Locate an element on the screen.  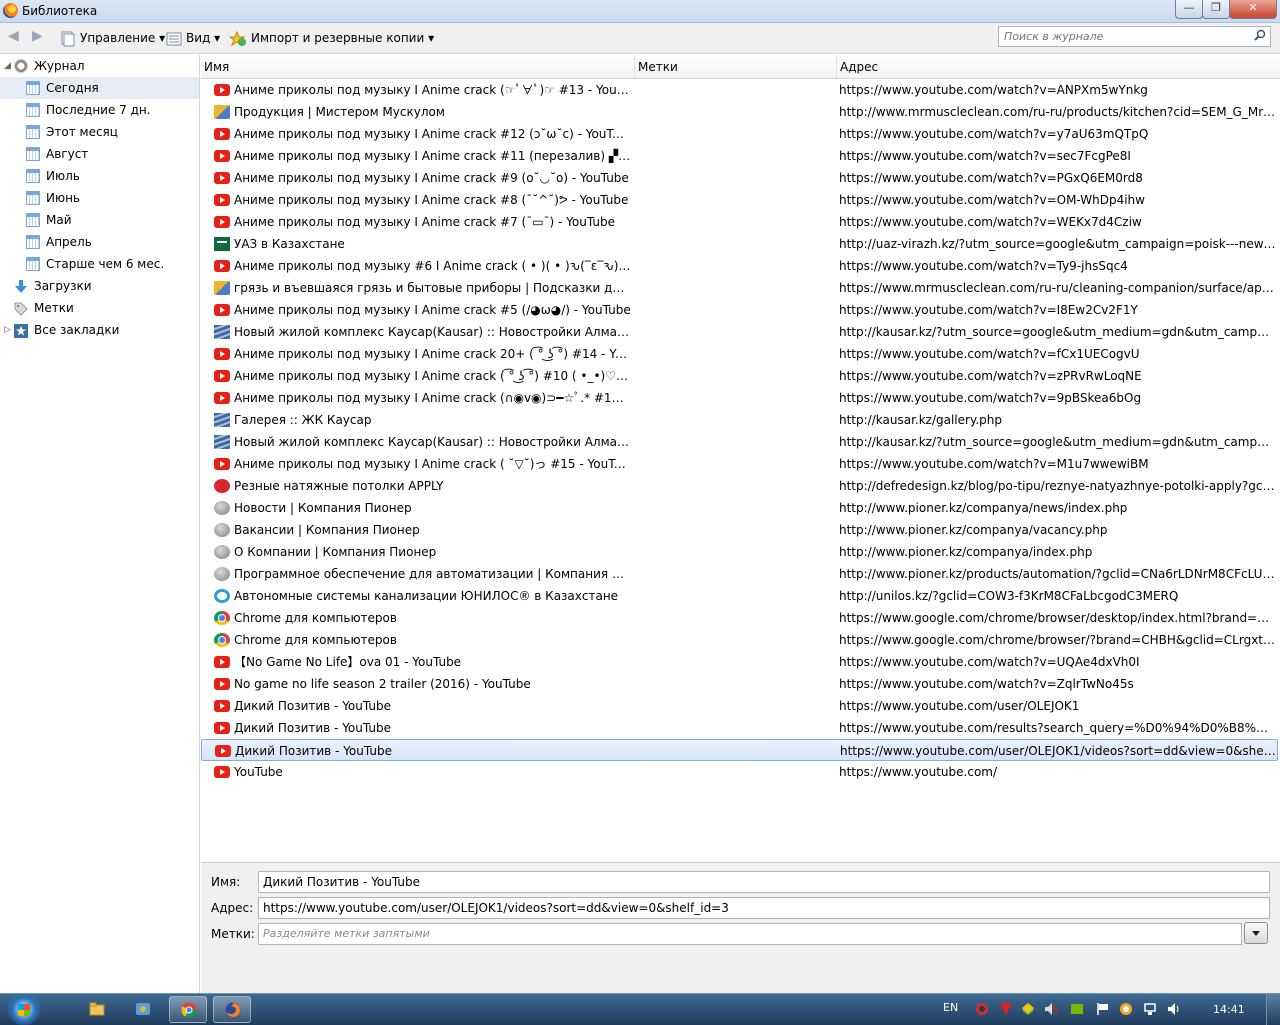
sidebar-item: ◢ Журнал is located at coordinates (99, 66).